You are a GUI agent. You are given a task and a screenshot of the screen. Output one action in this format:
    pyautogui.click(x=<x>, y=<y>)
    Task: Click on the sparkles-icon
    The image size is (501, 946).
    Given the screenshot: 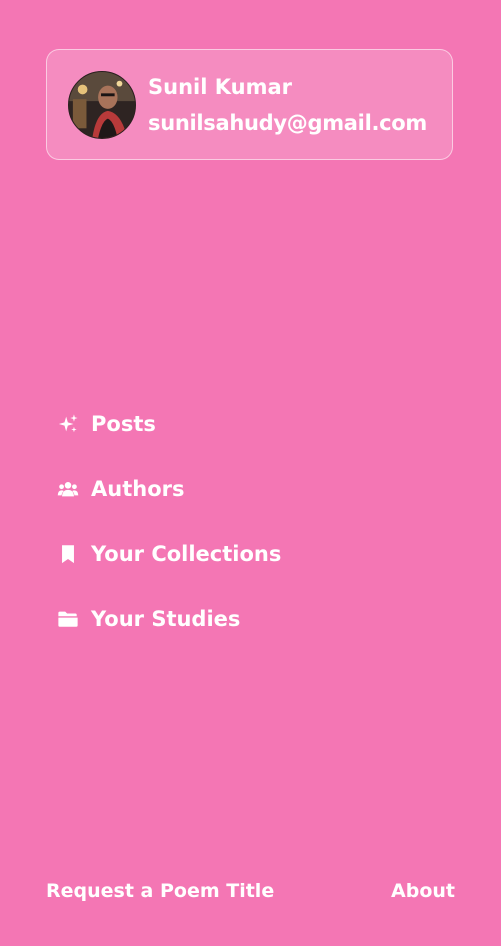 What is the action you would take?
    pyautogui.click(x=68, y=424)
    